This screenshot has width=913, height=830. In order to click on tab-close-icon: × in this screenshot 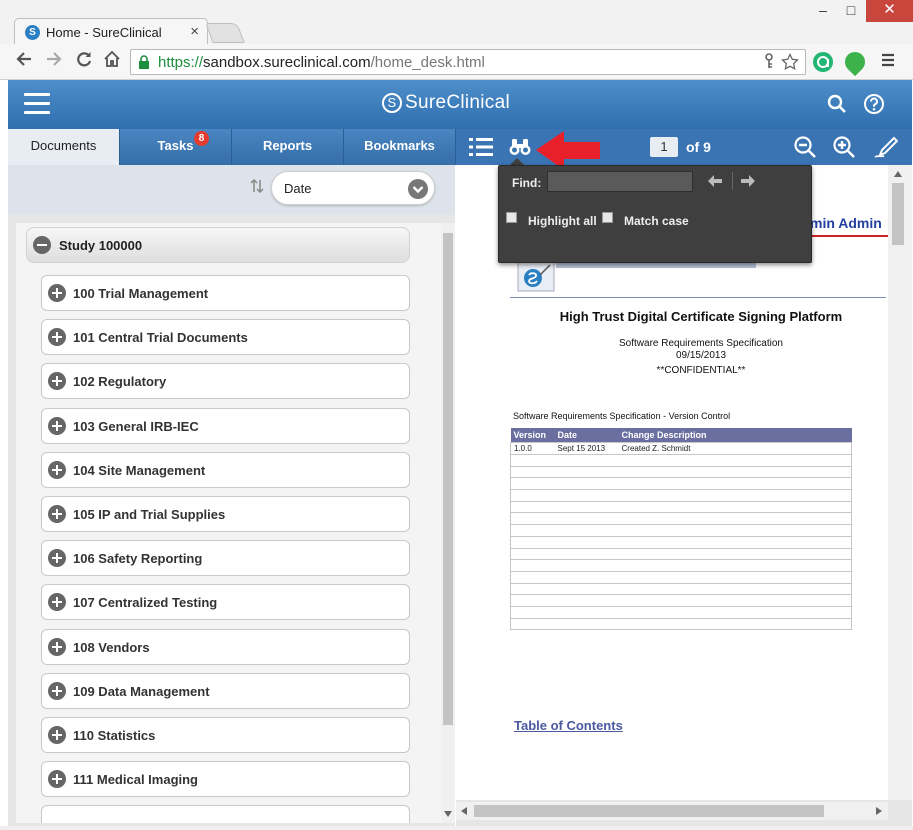, I will do `click(194, 31)`.